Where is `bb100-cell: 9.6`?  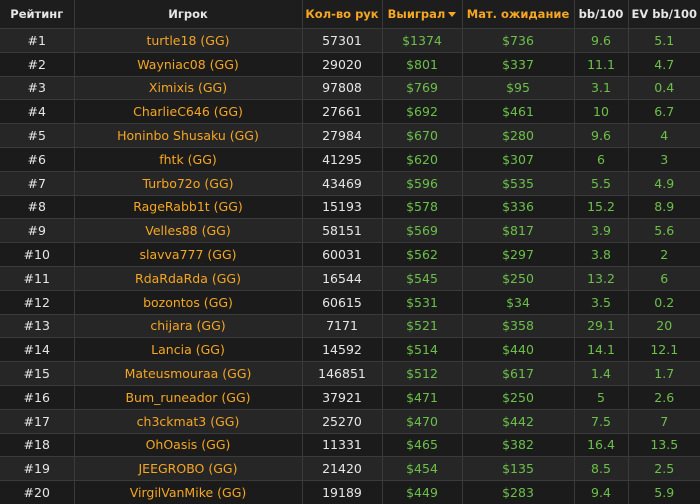 bb100-cell: 9.6 is located at coordinates (601, 135).